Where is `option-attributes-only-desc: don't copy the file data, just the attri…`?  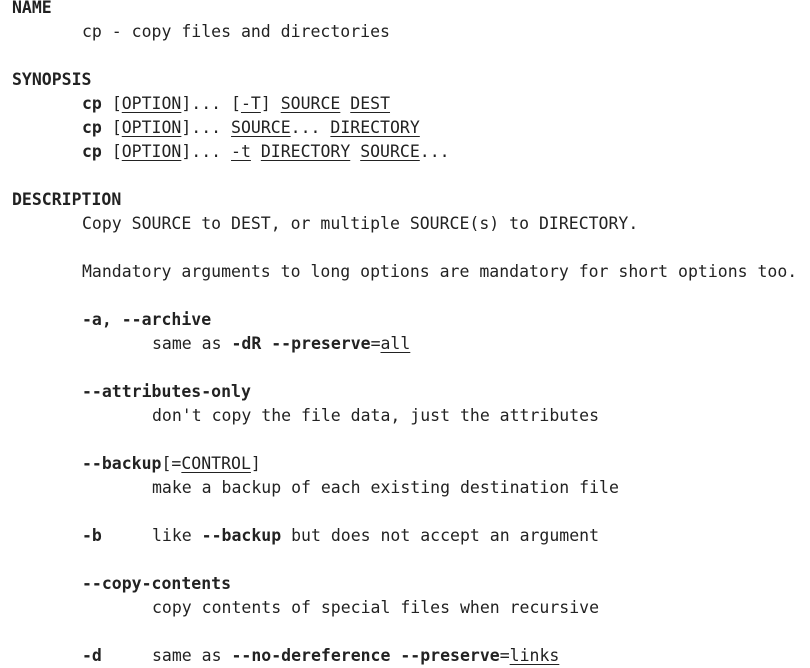
option-attributes-only-desc: don't copy the file data, just the attri… is located at coordinates (375, 416).